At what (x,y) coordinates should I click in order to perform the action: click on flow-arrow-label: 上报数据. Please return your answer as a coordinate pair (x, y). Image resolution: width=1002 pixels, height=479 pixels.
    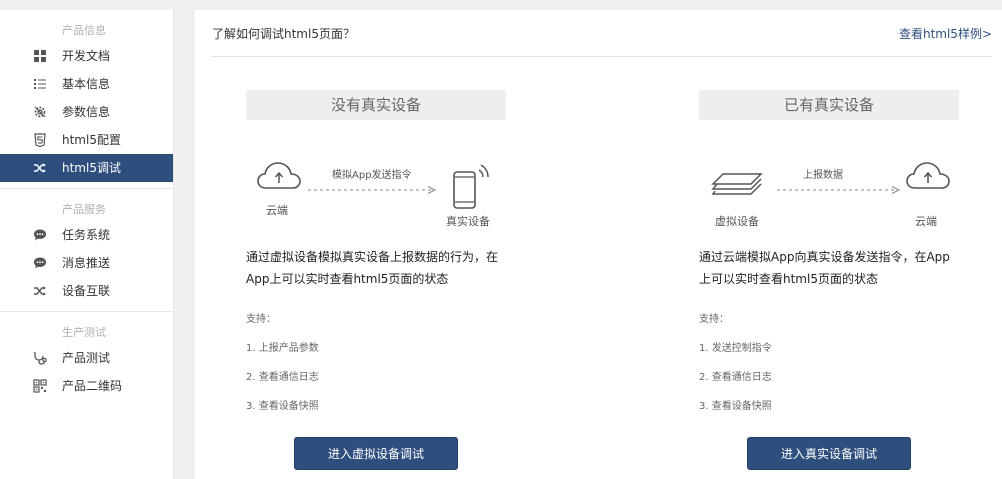
    Looking at the image, I should click on (823, 175).